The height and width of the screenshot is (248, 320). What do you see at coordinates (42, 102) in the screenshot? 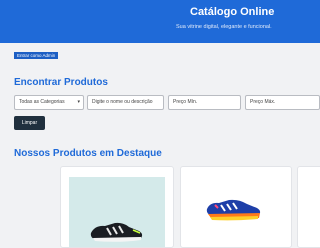
I see `category-select-value: Todas as Categorias` at bounding box center [42, 102].